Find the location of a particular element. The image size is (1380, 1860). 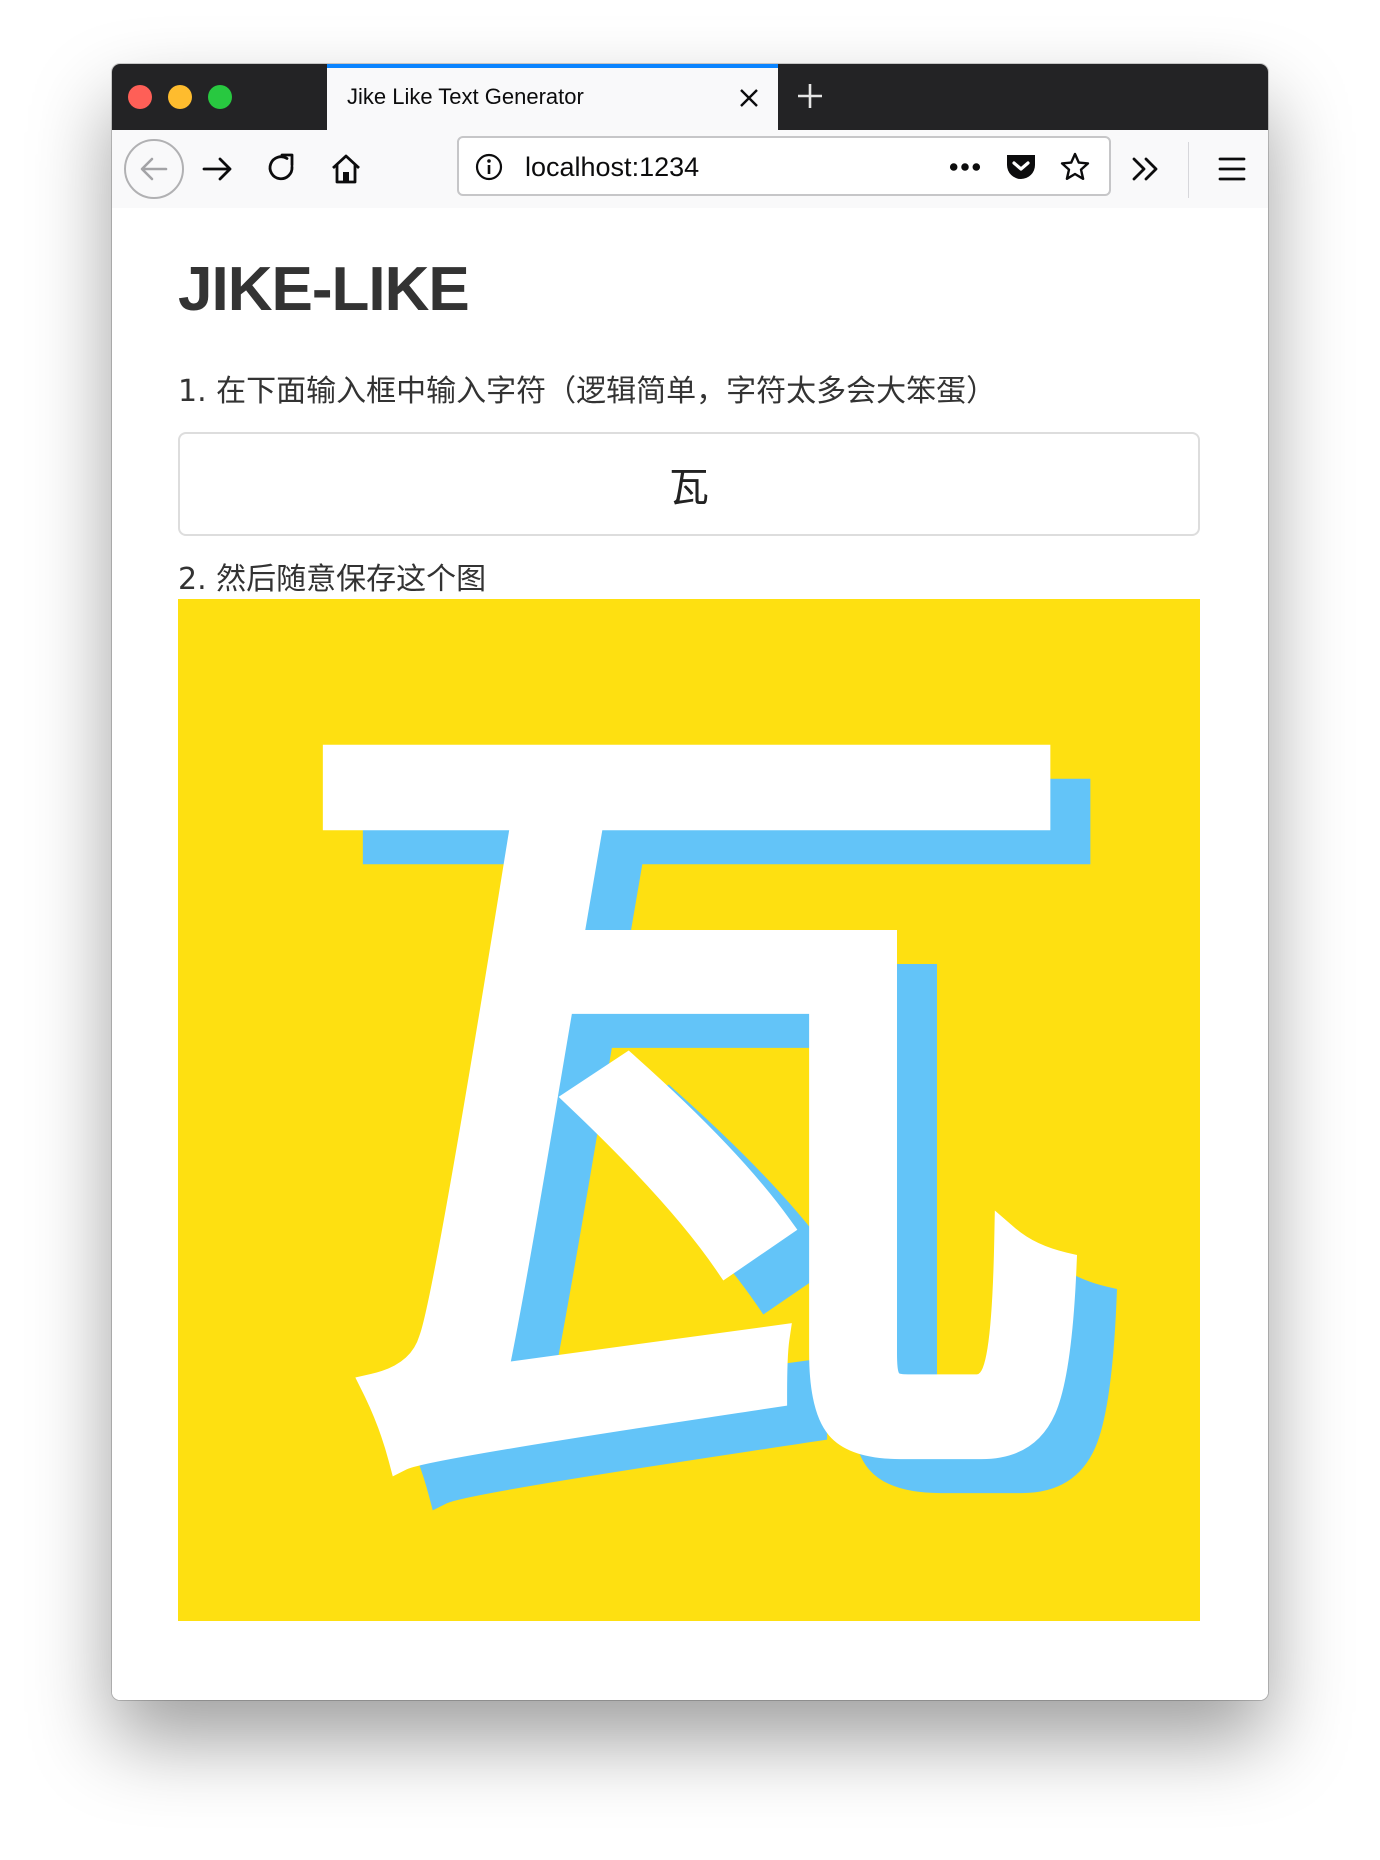

home-icon is located at coordinates (346, 169).